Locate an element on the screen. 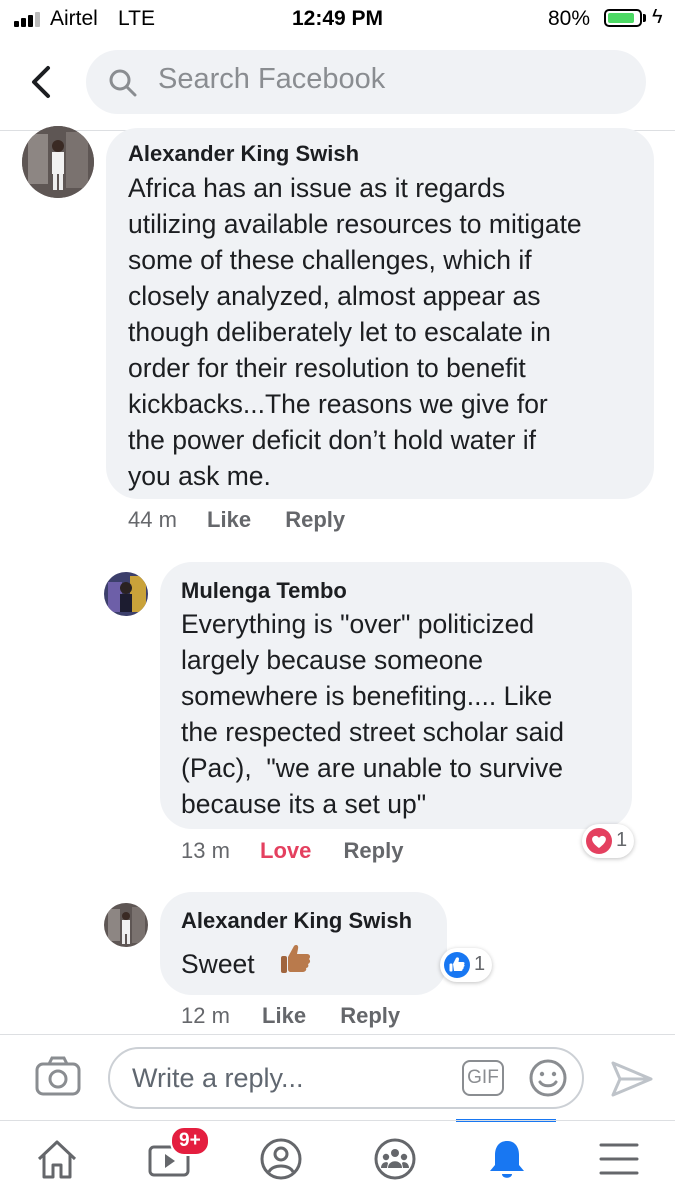  tab-groups is located at coordinates (395, 1161).